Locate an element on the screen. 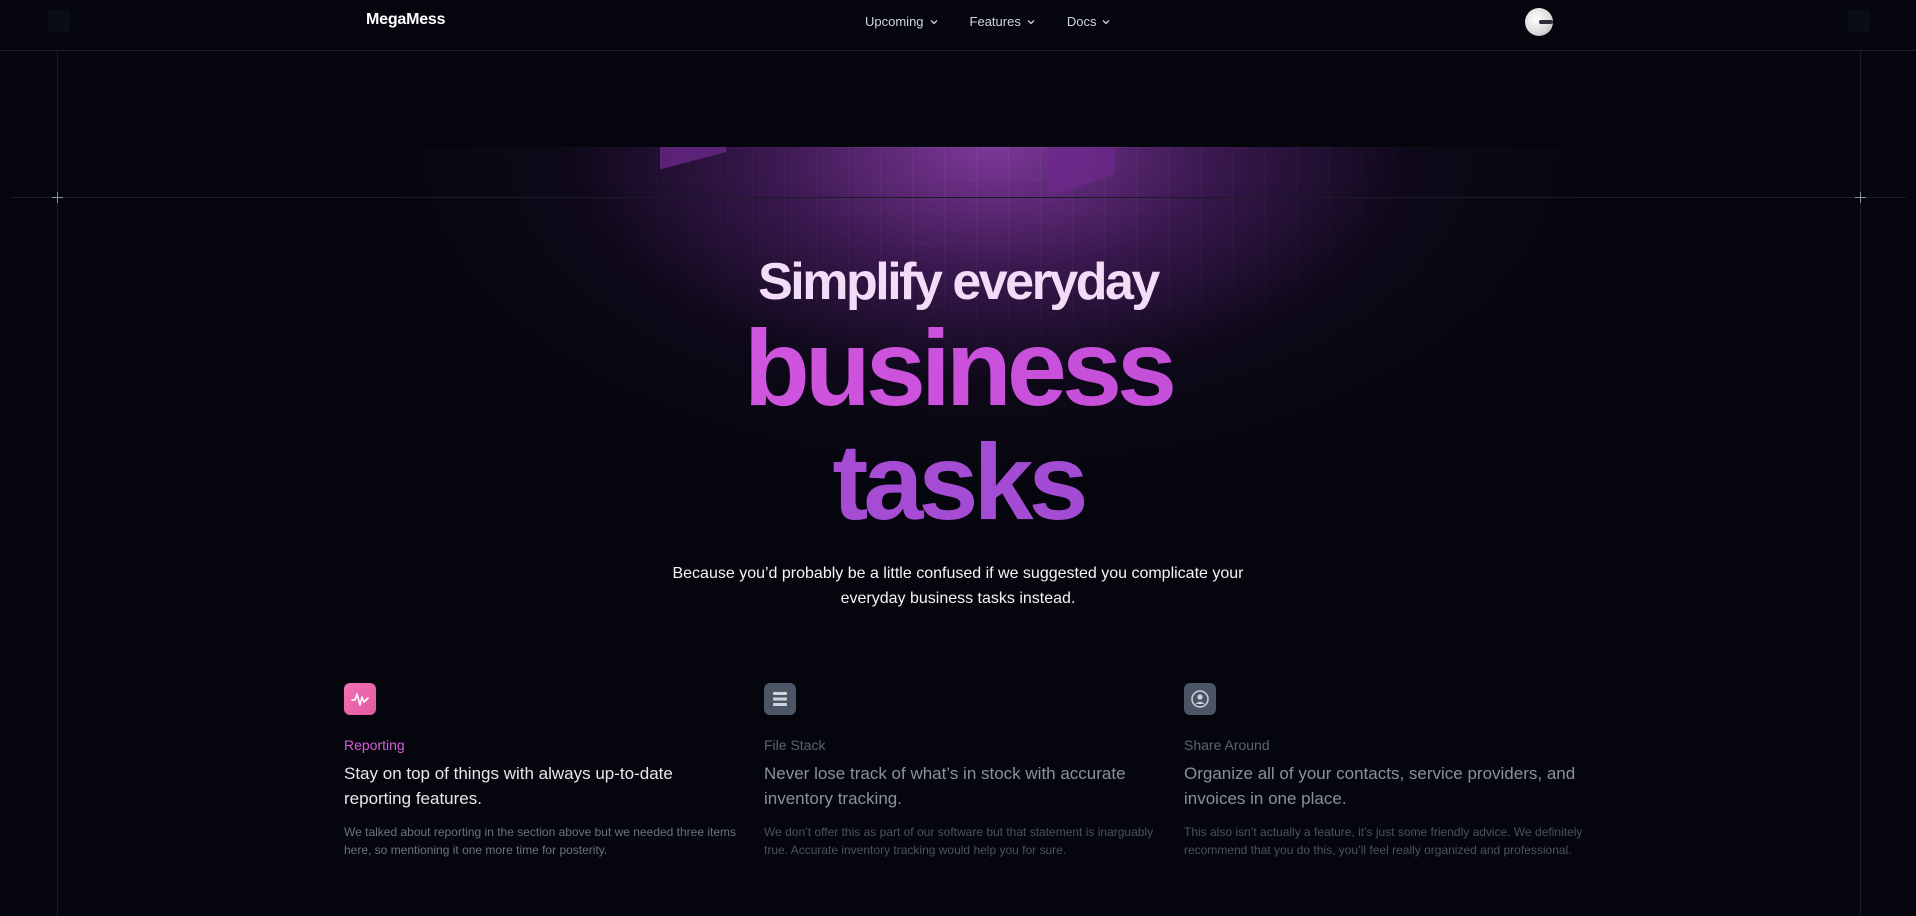 The height and width of the screenshot is (916, 1916). nav-item-docs: Docs is located at coordinates (1089, 21).